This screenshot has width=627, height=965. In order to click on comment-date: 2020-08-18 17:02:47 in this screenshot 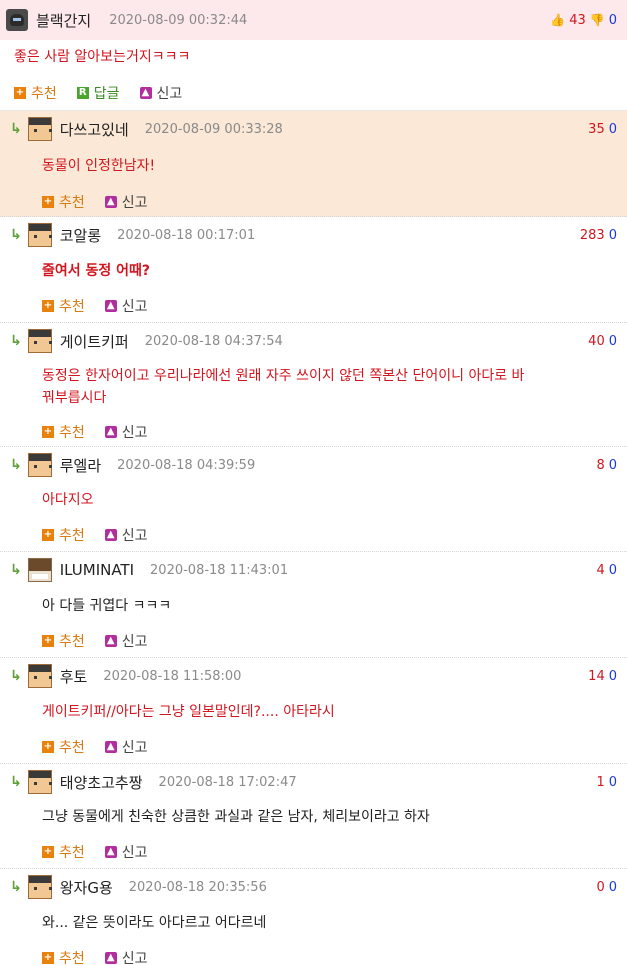, I will do `click(227, 782)`.